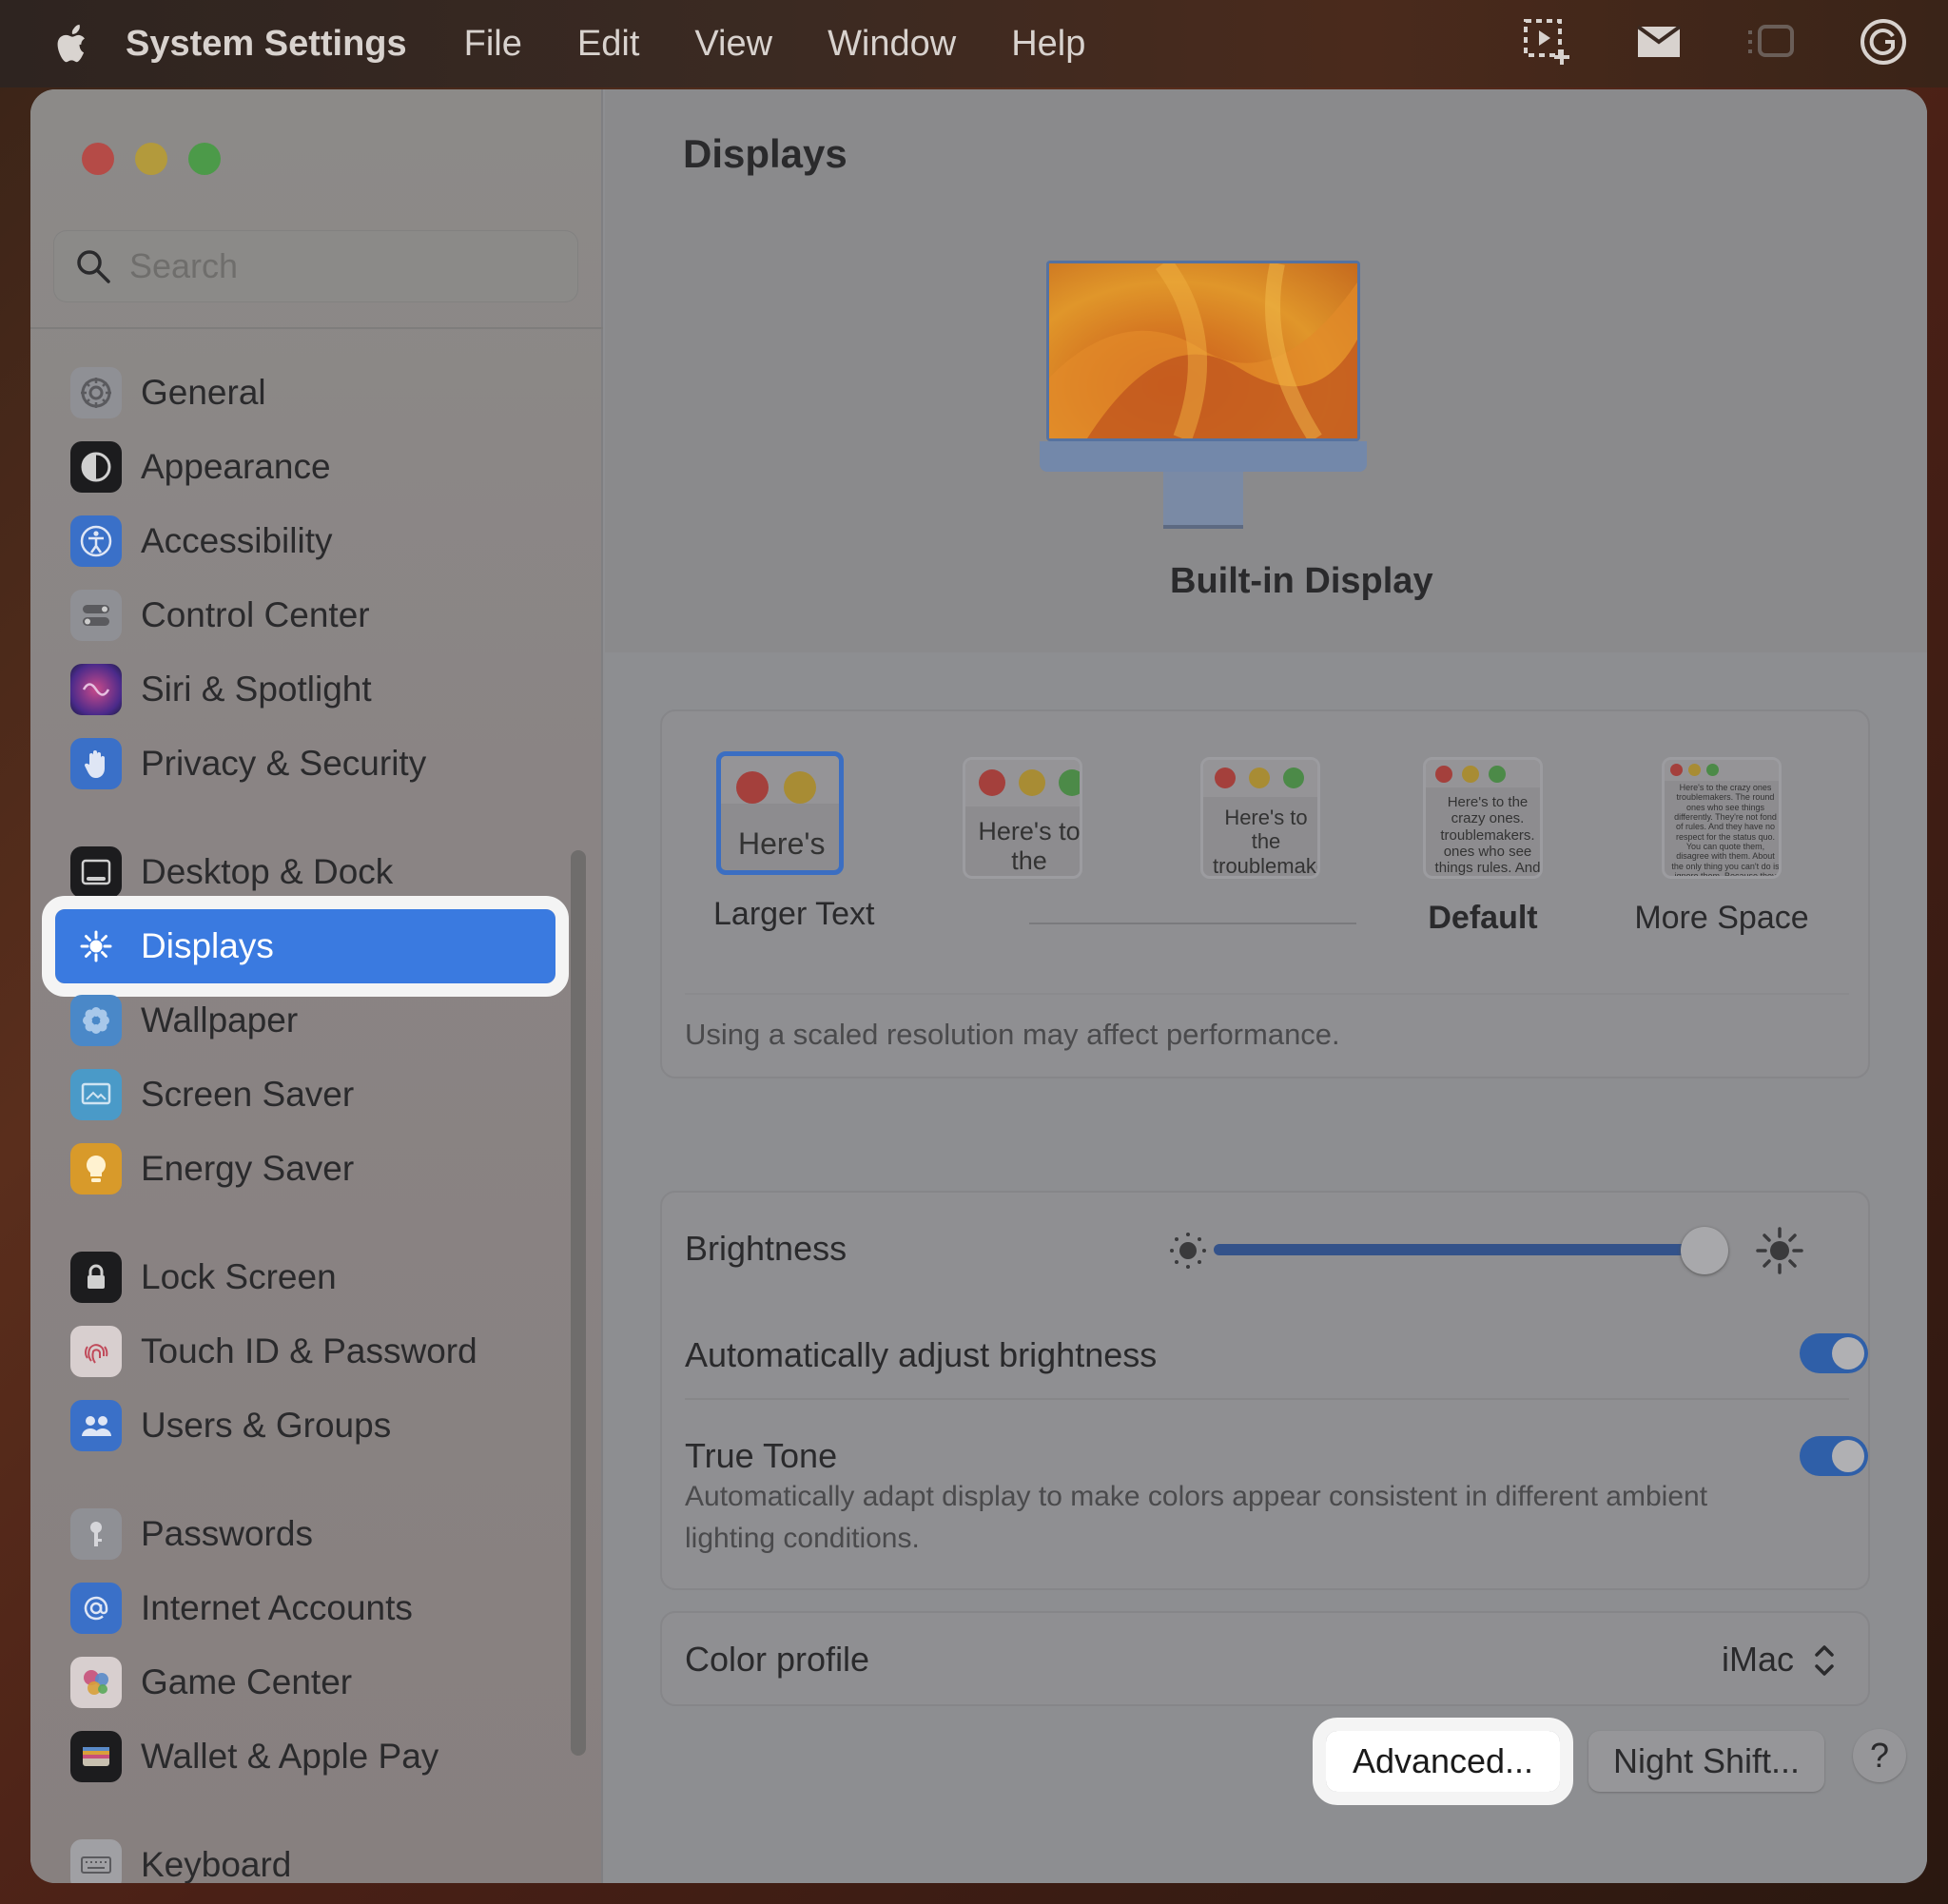  Describe the element at coordinates (1265, 1658) in the screenshot. I see `color-profile-card: Color profile iMac` at that location.